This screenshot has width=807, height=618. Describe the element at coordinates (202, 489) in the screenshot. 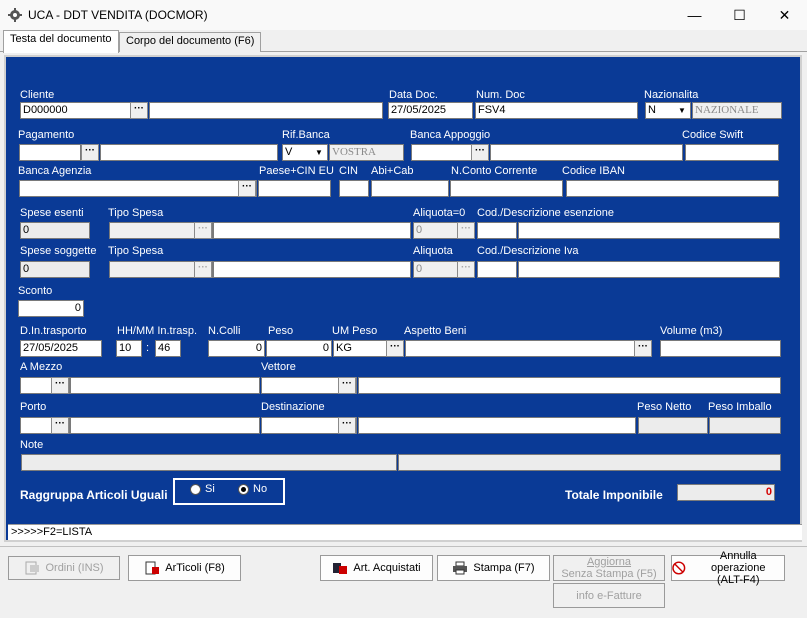

I see `radio-si: Si` at that location.